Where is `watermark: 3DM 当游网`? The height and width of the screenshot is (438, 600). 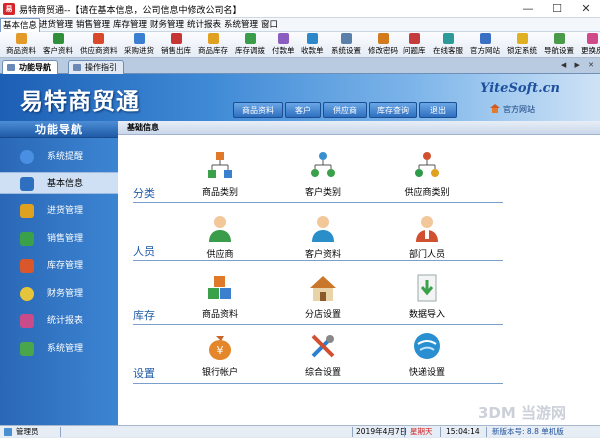
watermark: 3DM 当游网 is located at coordinates (522, 413).